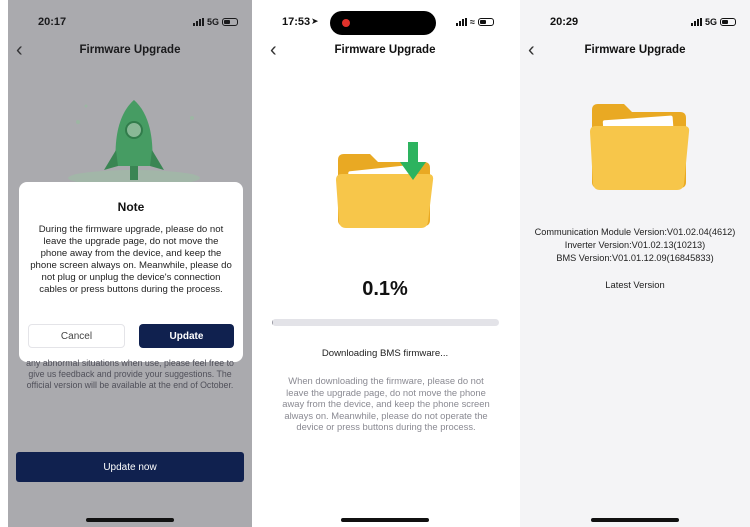 This screenshot has width=750, height=527. I want to click on latest-version-label: Latest Version, so click(635, 284).